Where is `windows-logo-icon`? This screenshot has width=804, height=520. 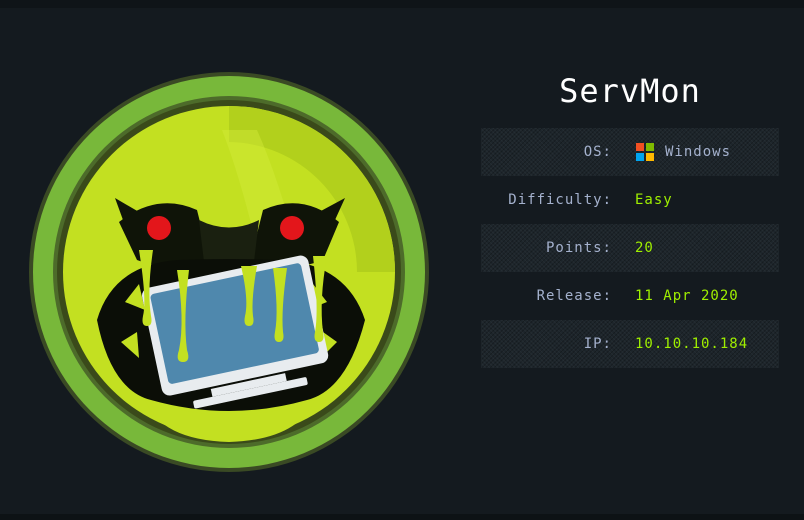 windows-logo-icon is located at coordinates (645, 152).